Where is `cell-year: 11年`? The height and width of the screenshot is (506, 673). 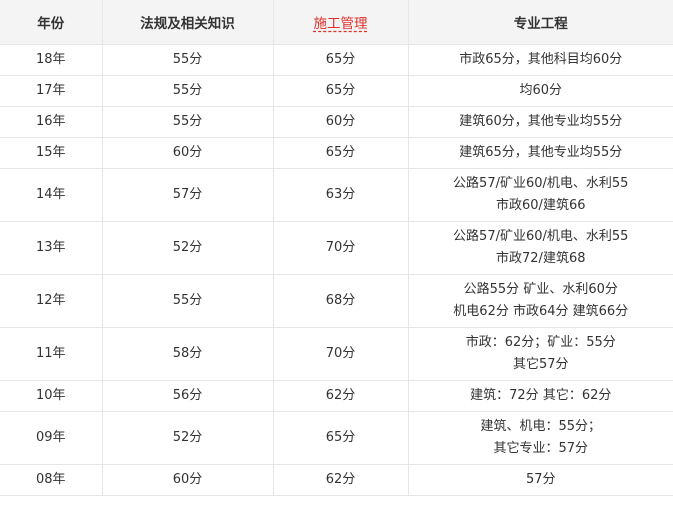 cell-year: 11年 is located at coordinates (51, 354).